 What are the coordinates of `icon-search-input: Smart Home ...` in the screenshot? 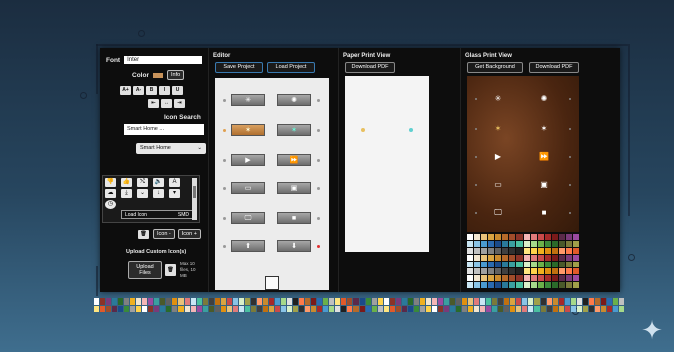 It's located at (164, 129).